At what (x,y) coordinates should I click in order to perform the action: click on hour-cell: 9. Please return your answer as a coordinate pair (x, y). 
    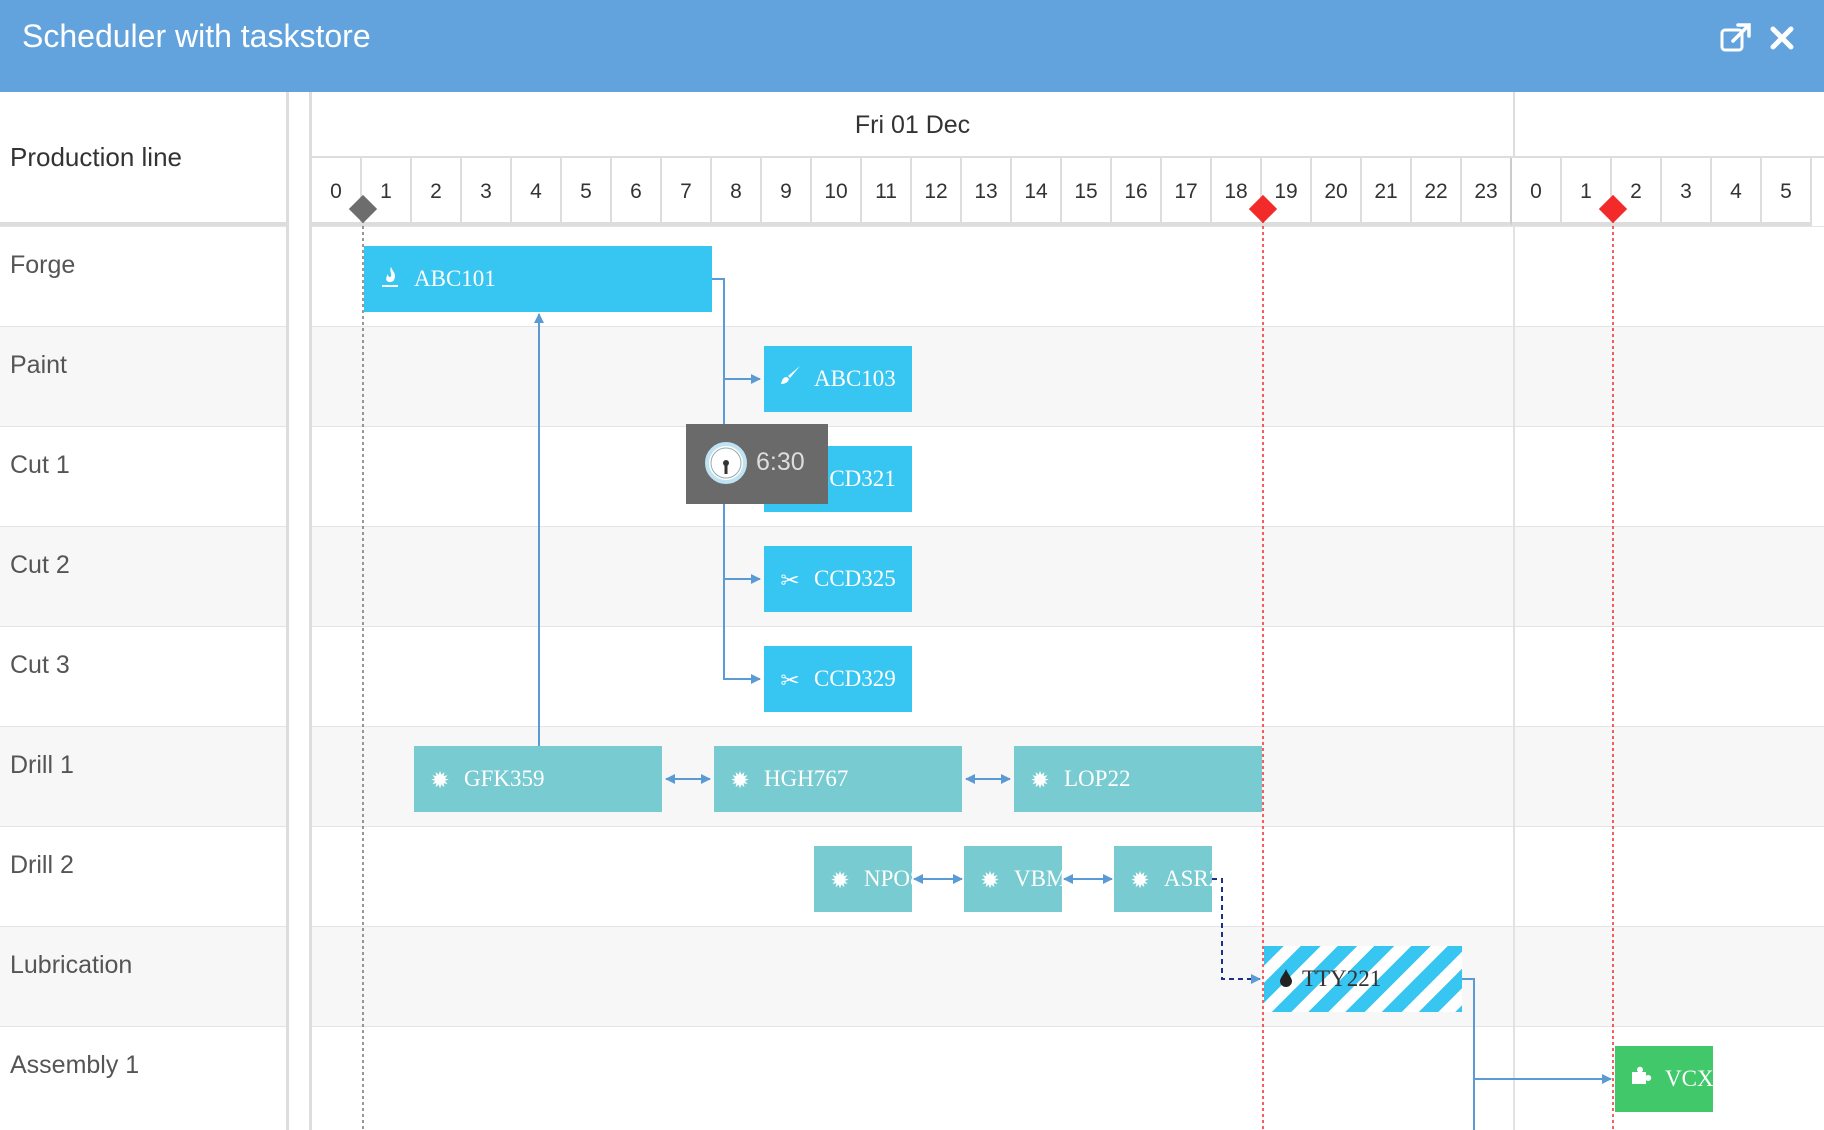
    Looking at the image, I should click on (787, 192).